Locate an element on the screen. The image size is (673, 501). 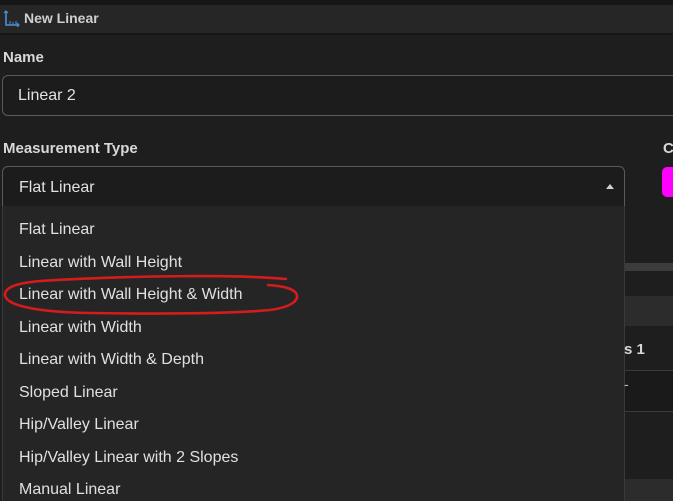
color-swatch is located at coordinates (667, 182).